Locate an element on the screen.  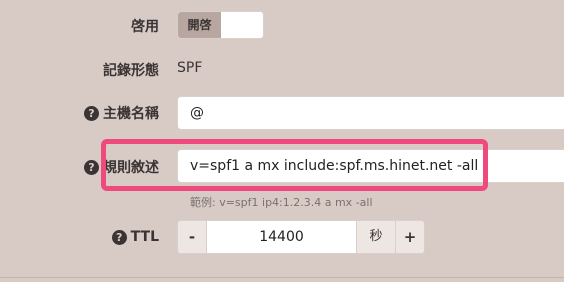
enable-label: 啓用 is located at coordinates (145, 27).